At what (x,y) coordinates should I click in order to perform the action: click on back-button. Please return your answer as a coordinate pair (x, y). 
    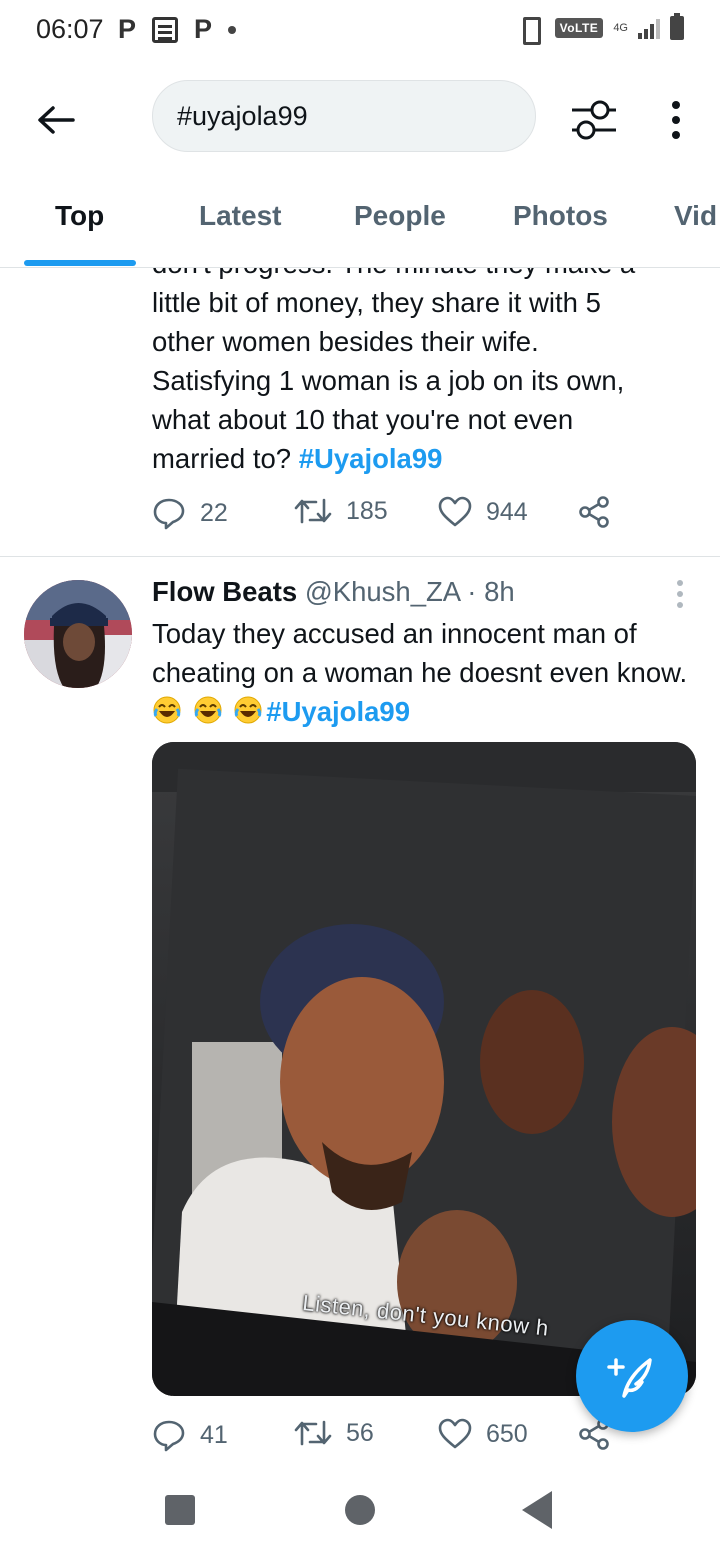
    Looking at the image, I should click on (56, 120).